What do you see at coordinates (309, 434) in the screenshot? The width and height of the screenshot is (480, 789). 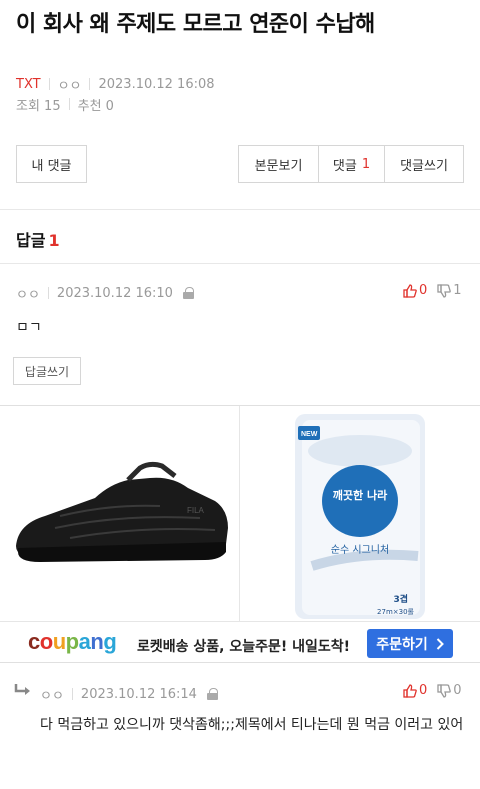 I see `tissue-tag-text: NEW` at bounding box center [309, 434].